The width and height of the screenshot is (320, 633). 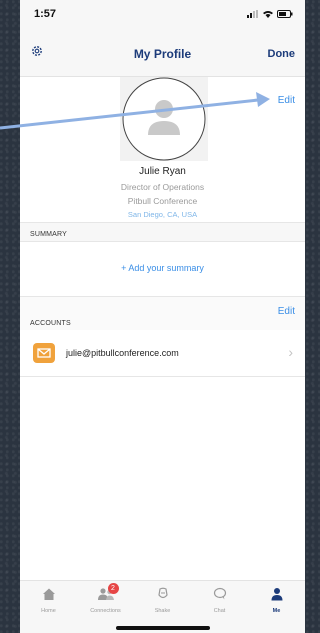 What do you see at coordinates (162, 611) in the screenshot?
I see `tab-shake-label: Shake` at bounding box center [162, 611].